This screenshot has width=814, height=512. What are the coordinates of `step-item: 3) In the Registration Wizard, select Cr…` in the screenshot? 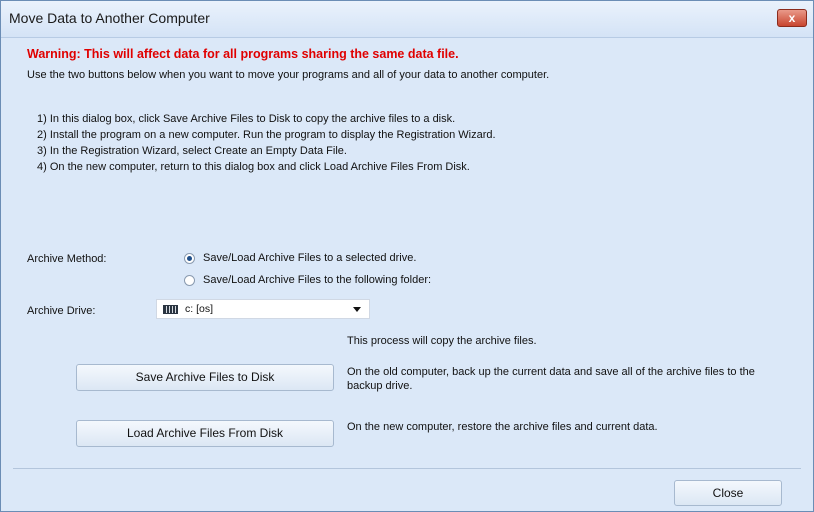 It's located at (192, 151).